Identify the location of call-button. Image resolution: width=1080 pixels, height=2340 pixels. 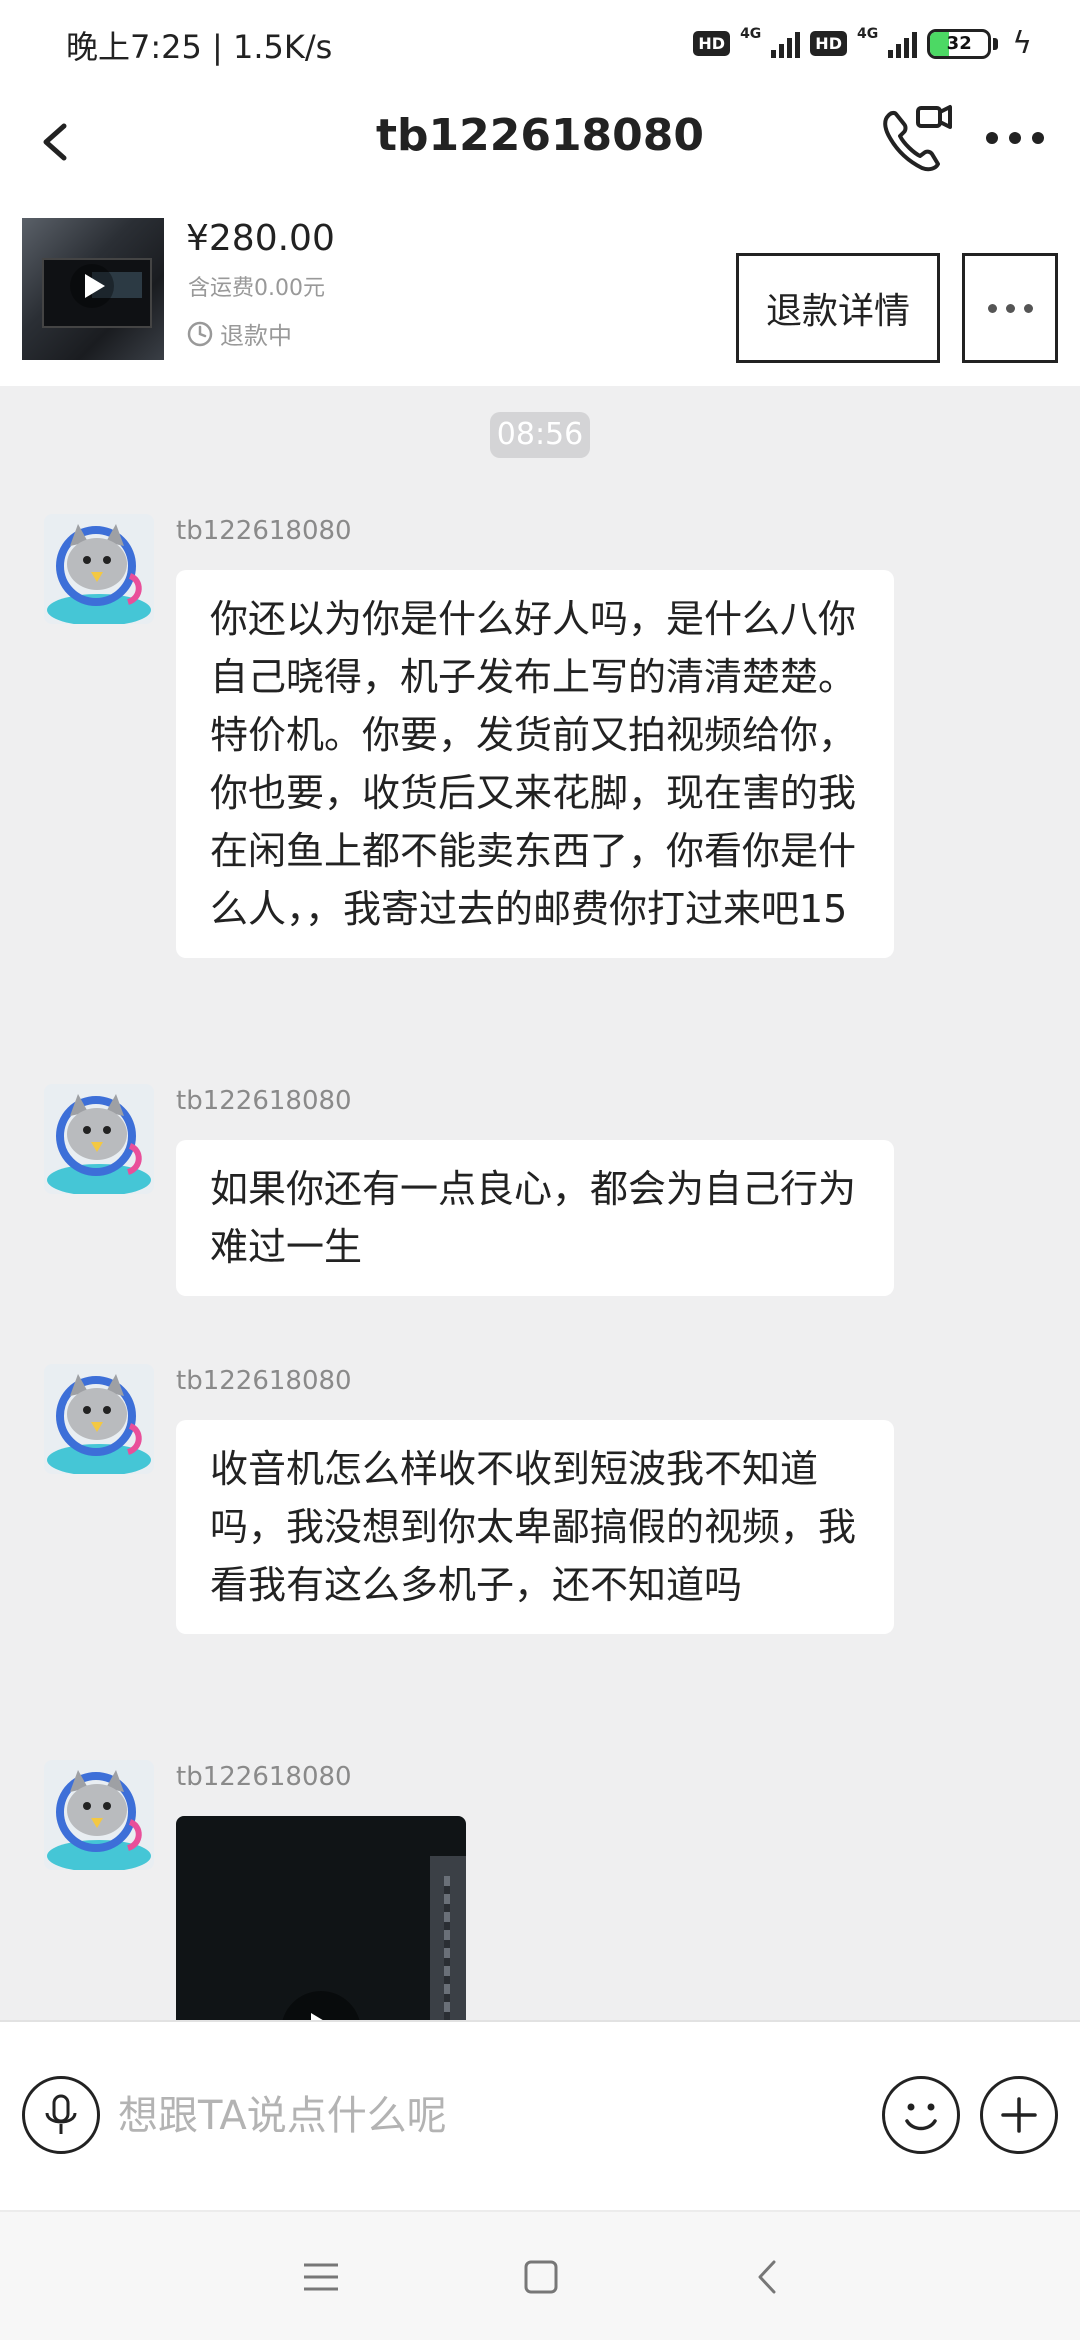
(914, 138).